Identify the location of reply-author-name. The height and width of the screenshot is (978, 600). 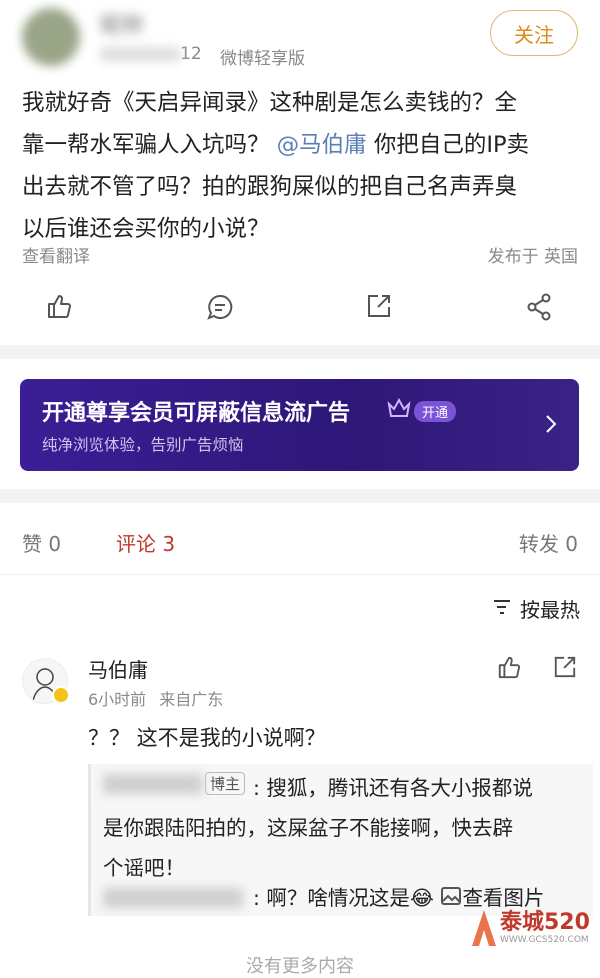
(173, 898).